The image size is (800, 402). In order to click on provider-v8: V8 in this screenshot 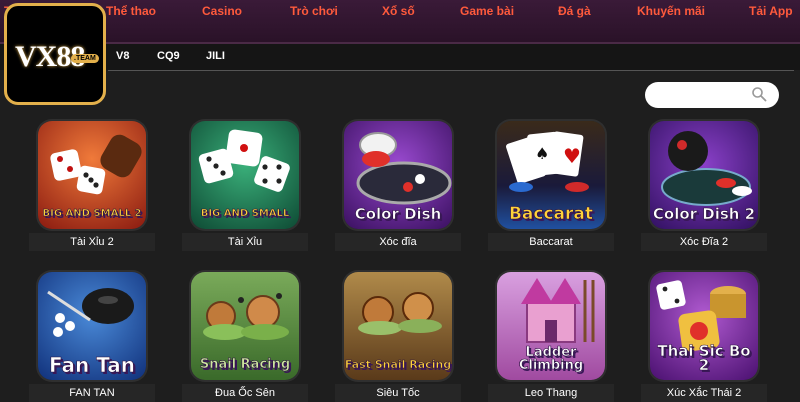, I will do `click(122, 56)`.